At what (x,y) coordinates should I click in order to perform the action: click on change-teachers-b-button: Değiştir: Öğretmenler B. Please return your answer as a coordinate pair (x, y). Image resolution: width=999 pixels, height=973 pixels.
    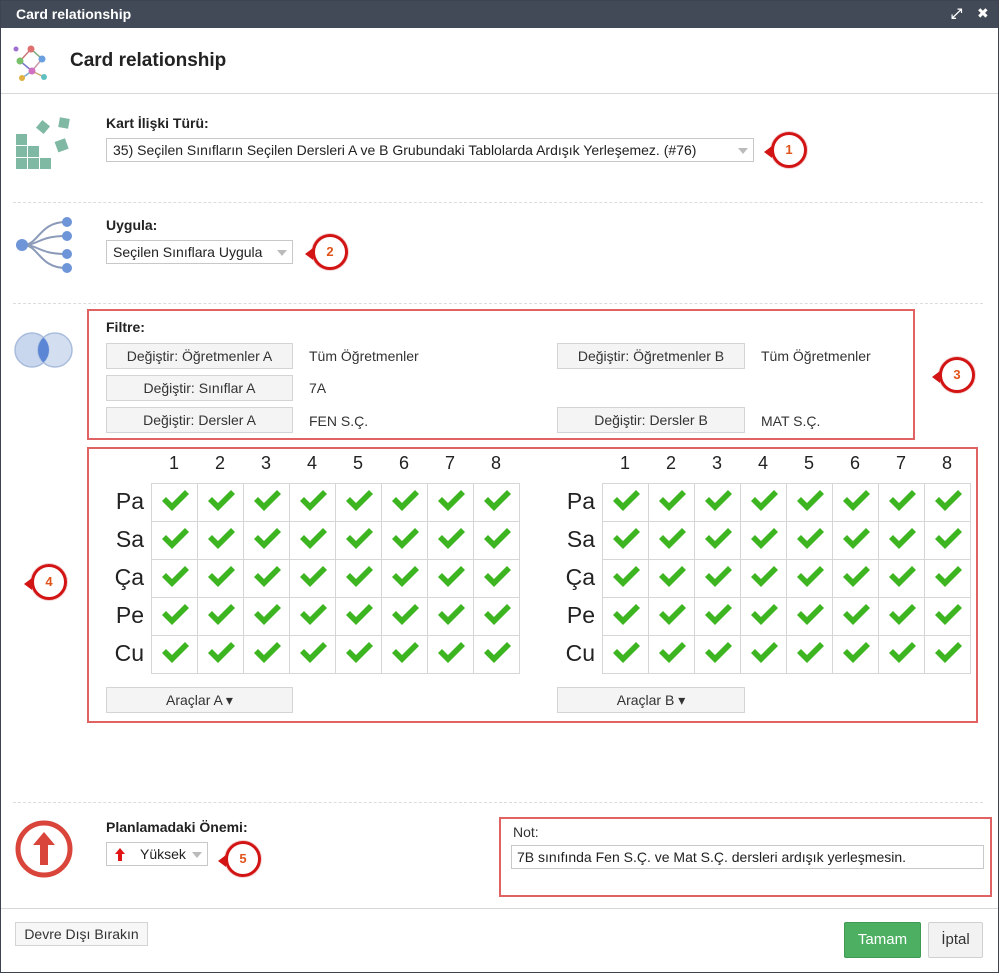
    Looking at the image, I should click on (651, 356).